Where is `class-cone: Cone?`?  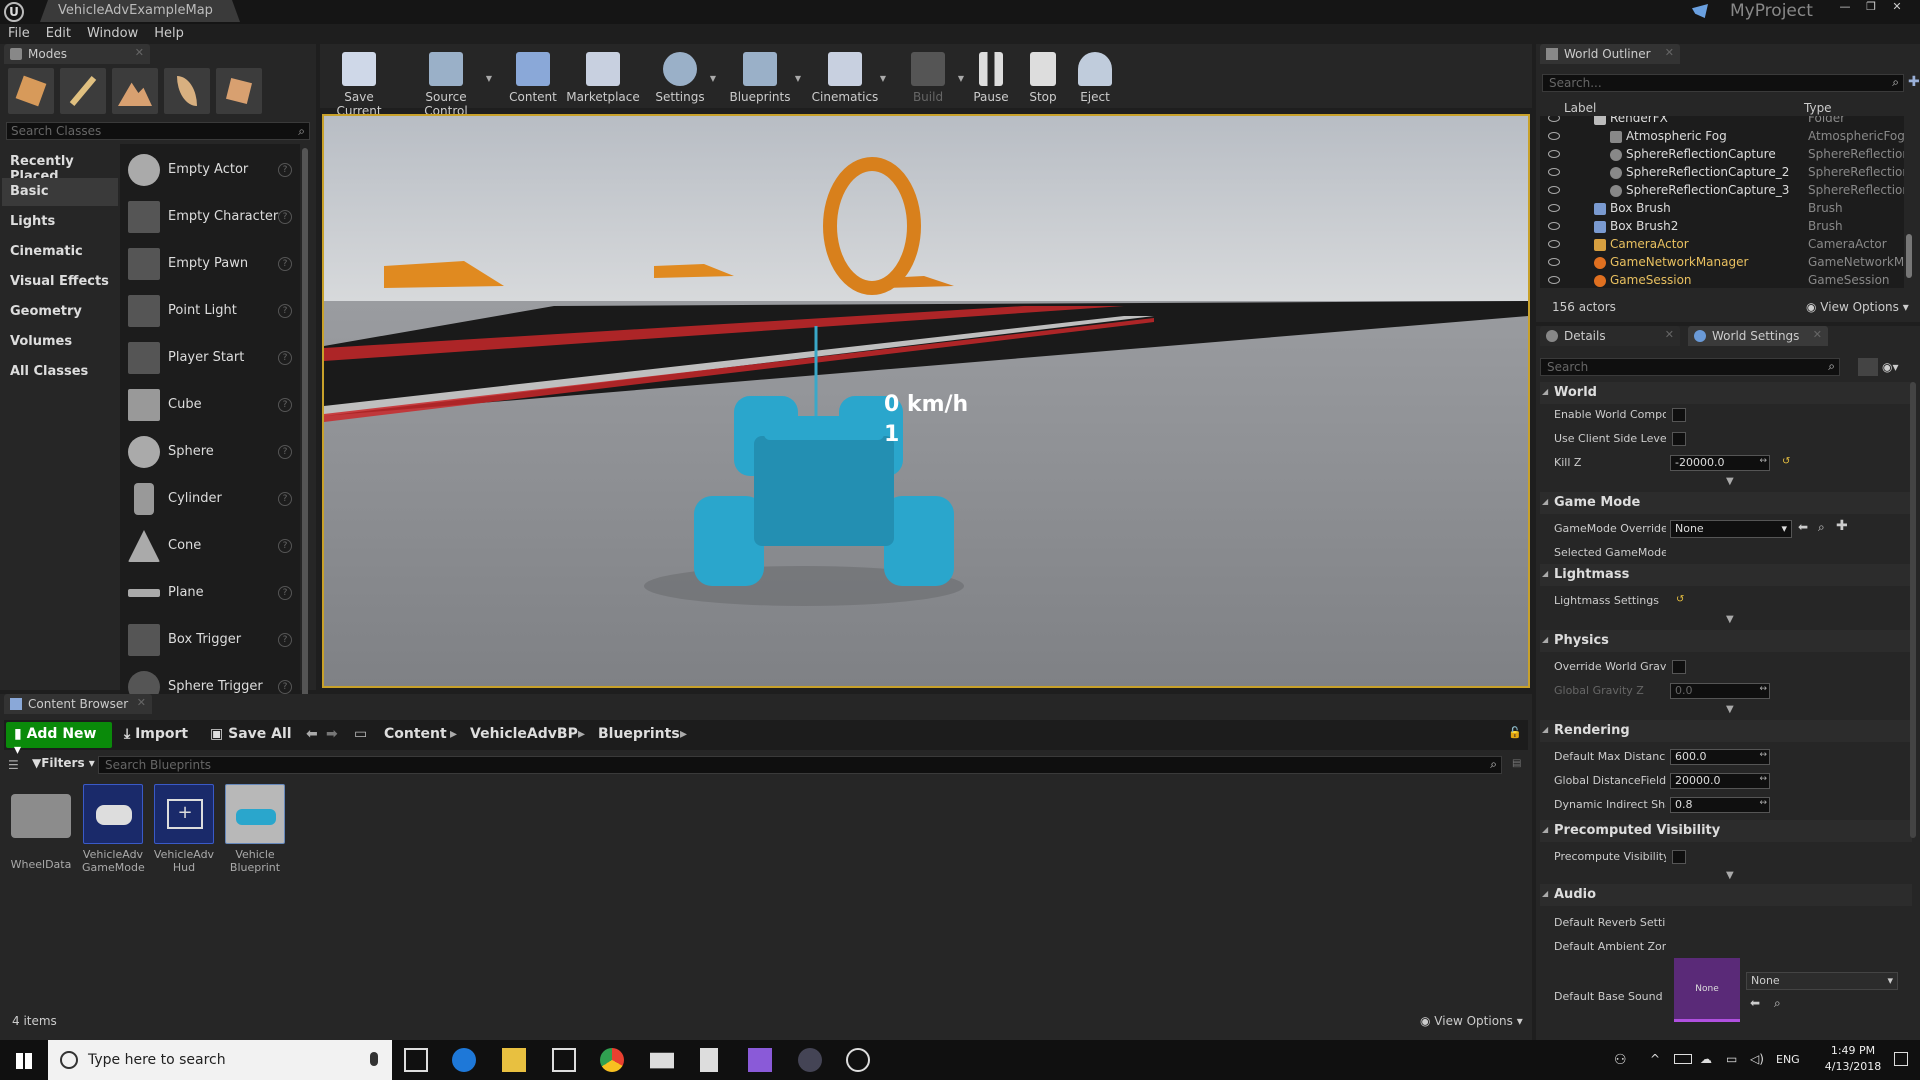 class-cone: Cone? is located at coordinates (212, 546).